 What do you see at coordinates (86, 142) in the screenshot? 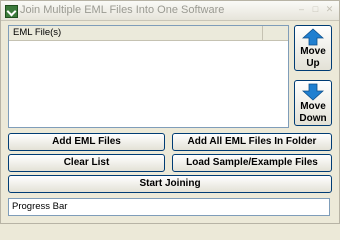
I see `add-eml-files-button: Add EML Files` at bounding box center [86, 142].